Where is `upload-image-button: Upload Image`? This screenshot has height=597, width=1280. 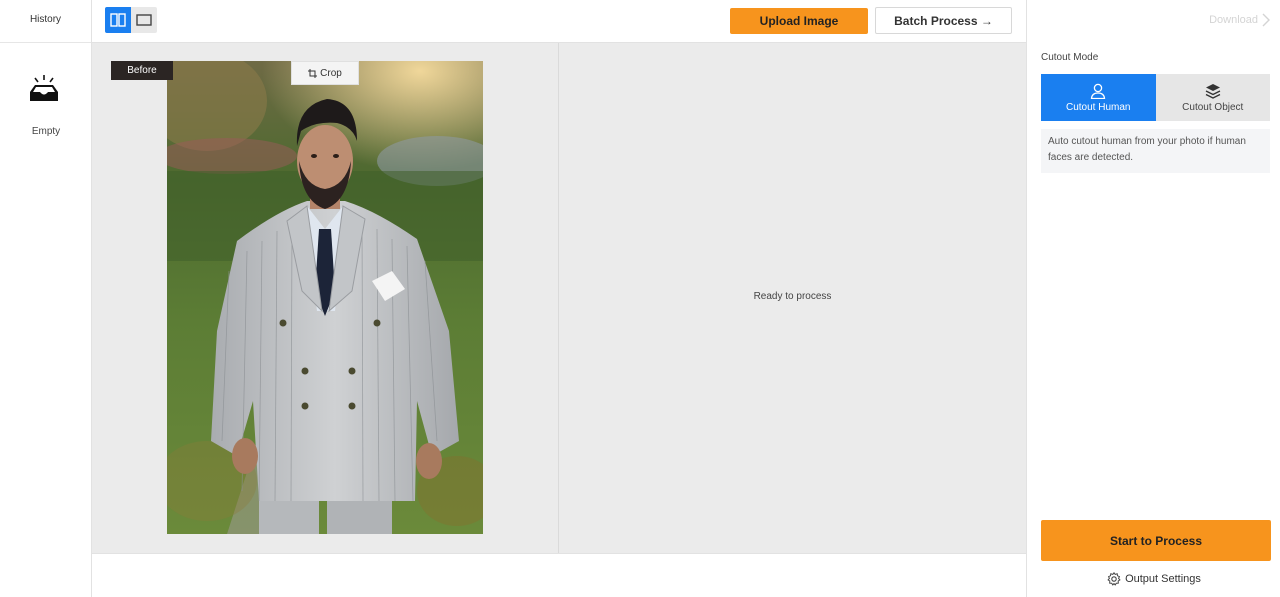
upload-image-button: Upload Image is located at coordinates (799, 21).